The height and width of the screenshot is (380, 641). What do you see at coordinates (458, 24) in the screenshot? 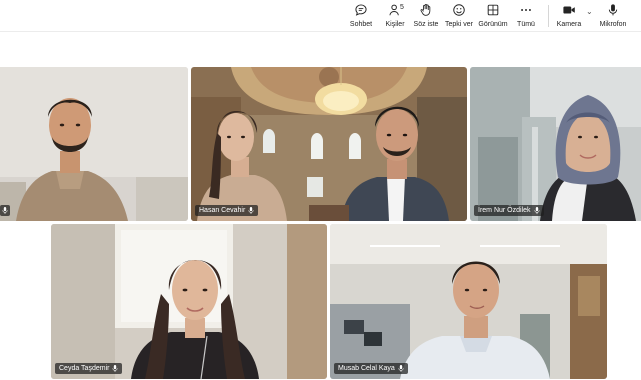
I see `reaction-label: Tepki ver` at bounding box center [458, 24].